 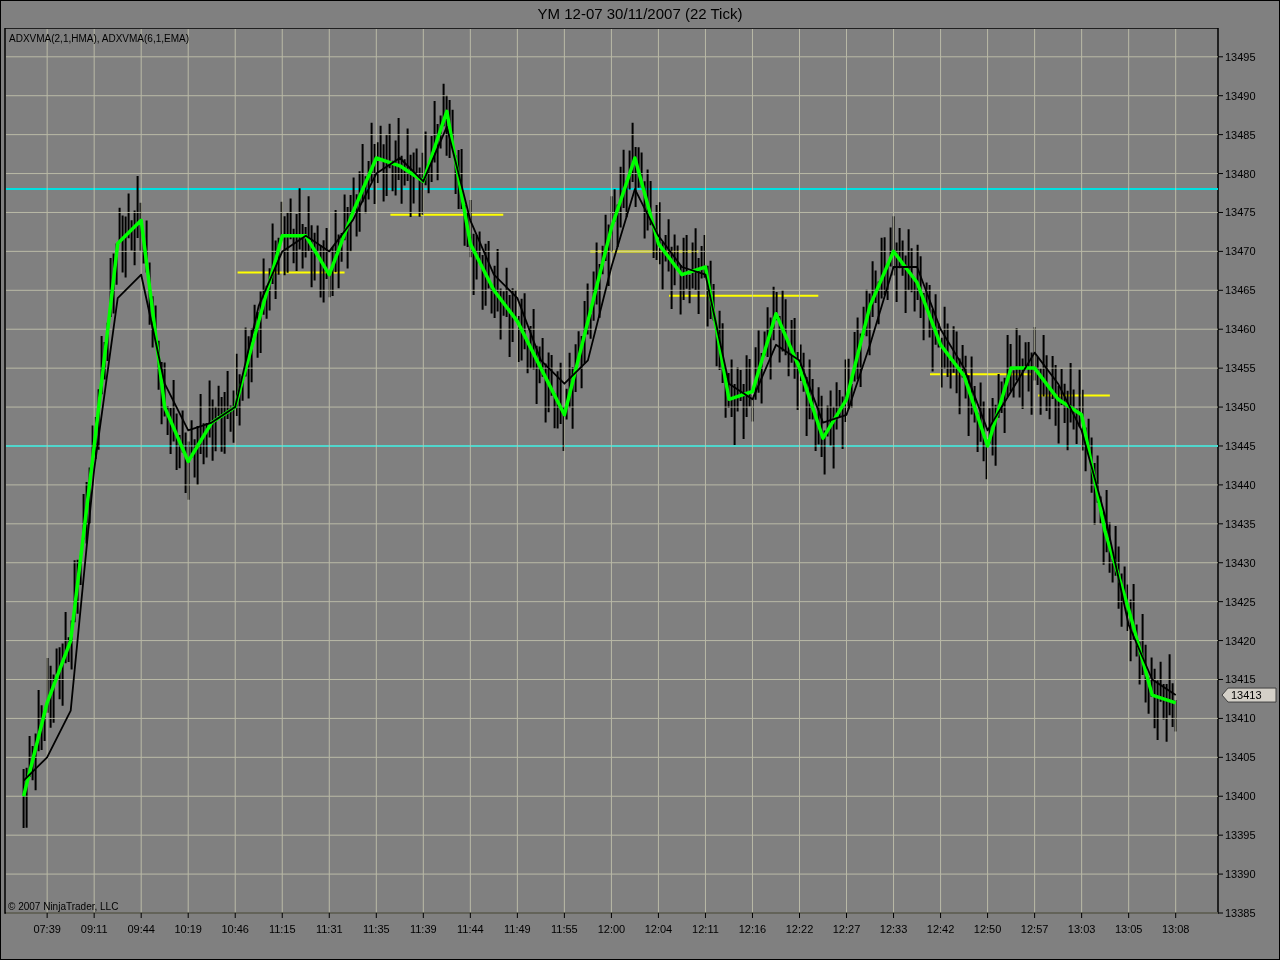 I want to click on time-axis-label: 09:44, so click(x=141, y=929).